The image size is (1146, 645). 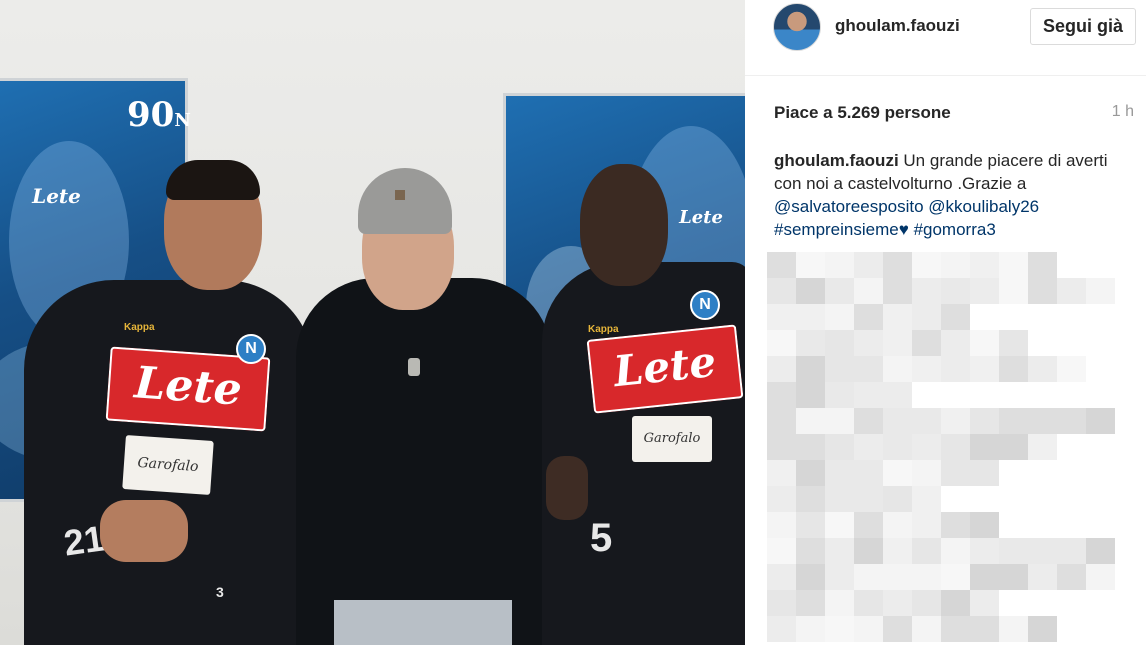 I want to click on following-button: Segui già, so click(x=1083, y=26).